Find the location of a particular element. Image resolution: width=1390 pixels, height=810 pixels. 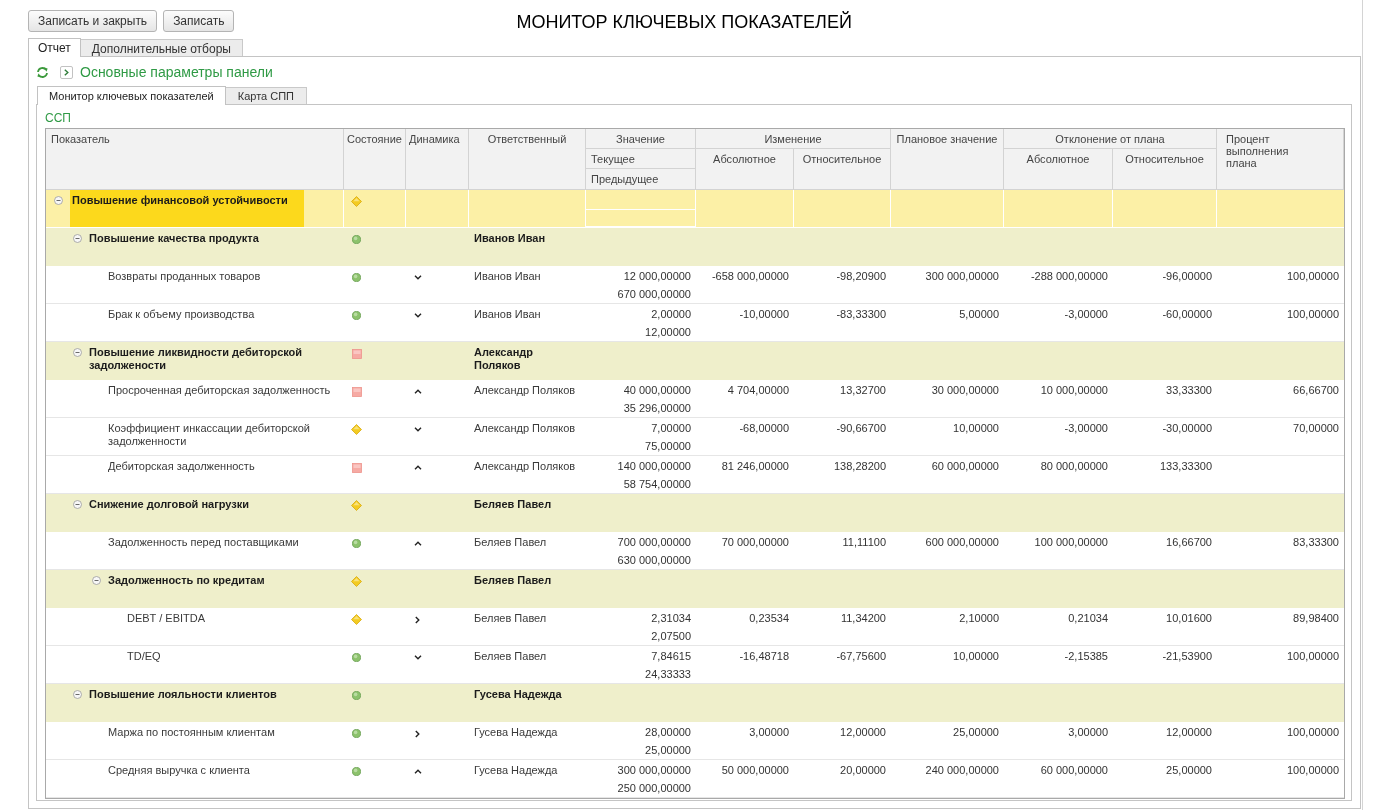

table-cell: 81 246,00000 is located at coordinates (755, 466).